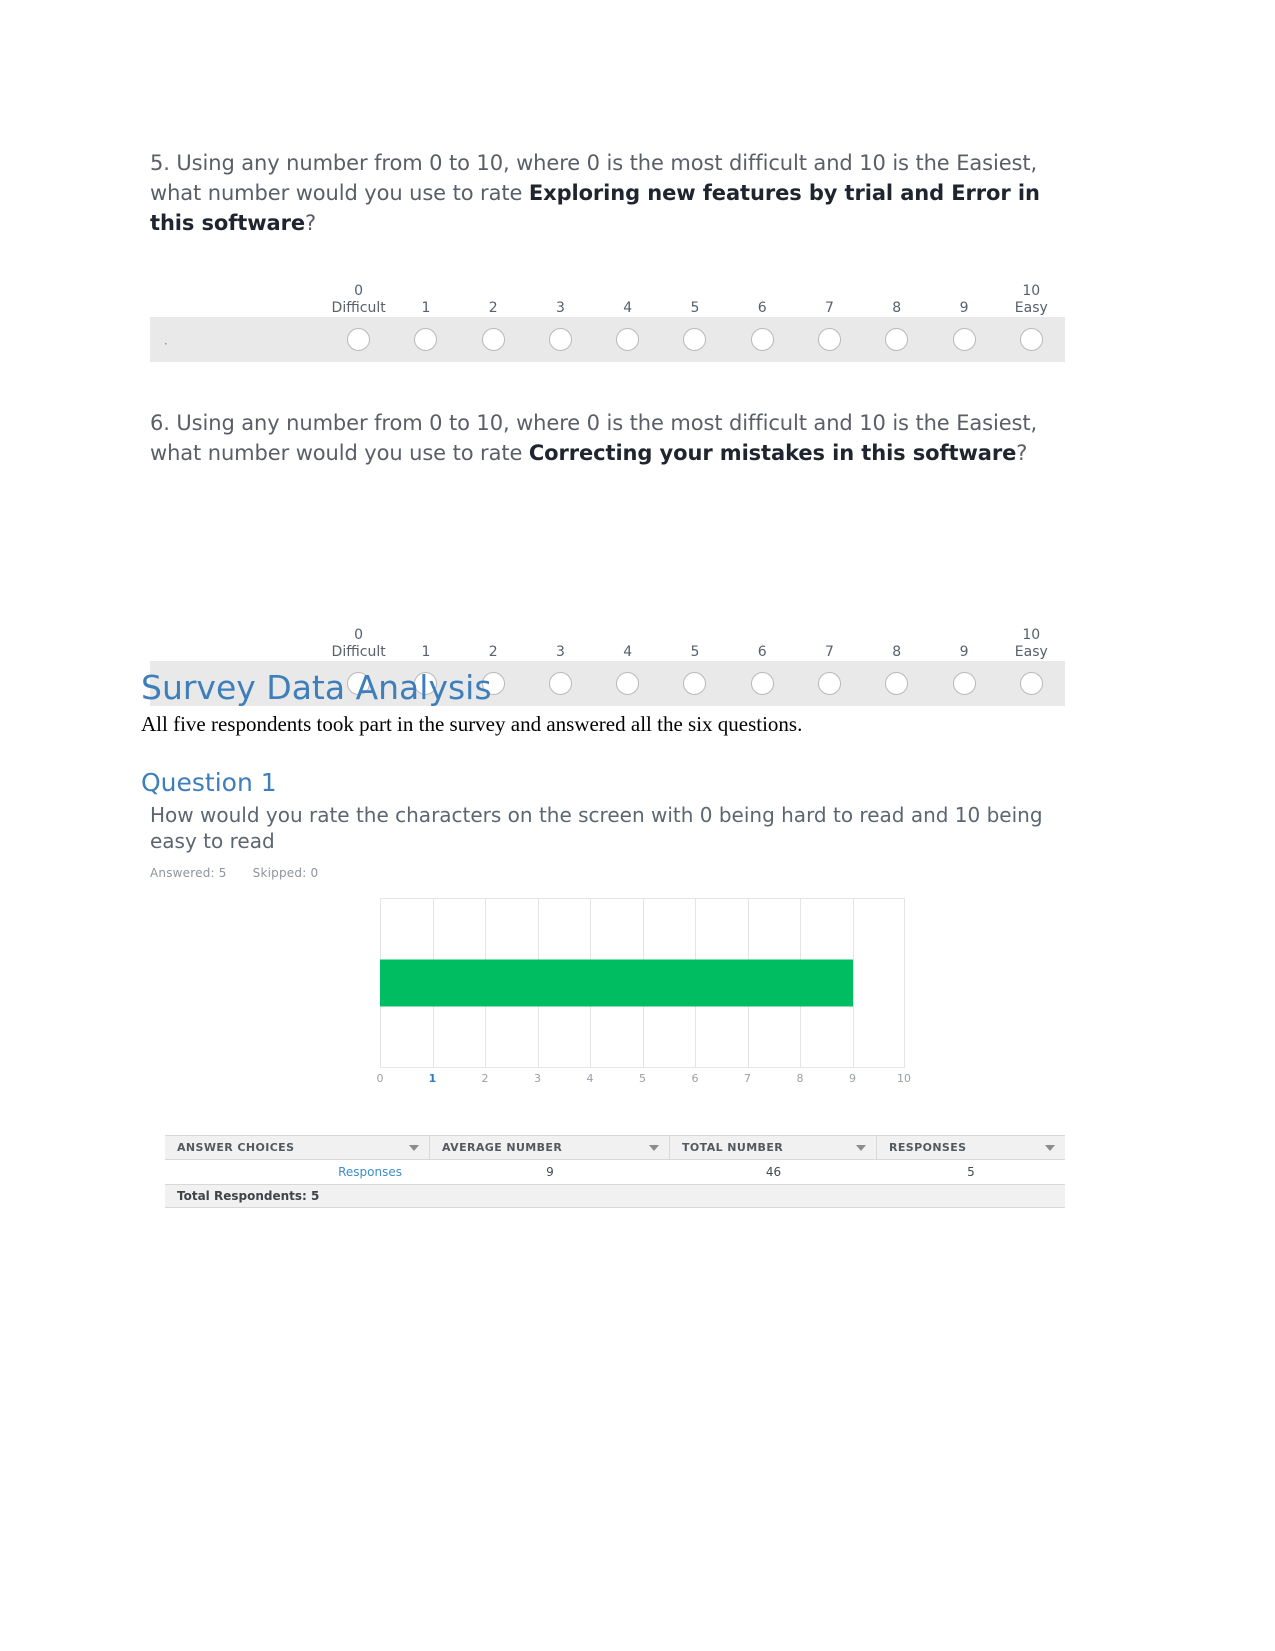 This screenshot has height=1651, width=1275. Describe the element at coordinates (971, 1147) in the screenshot. I see `column-header-responses: RESPONSES` at that location.